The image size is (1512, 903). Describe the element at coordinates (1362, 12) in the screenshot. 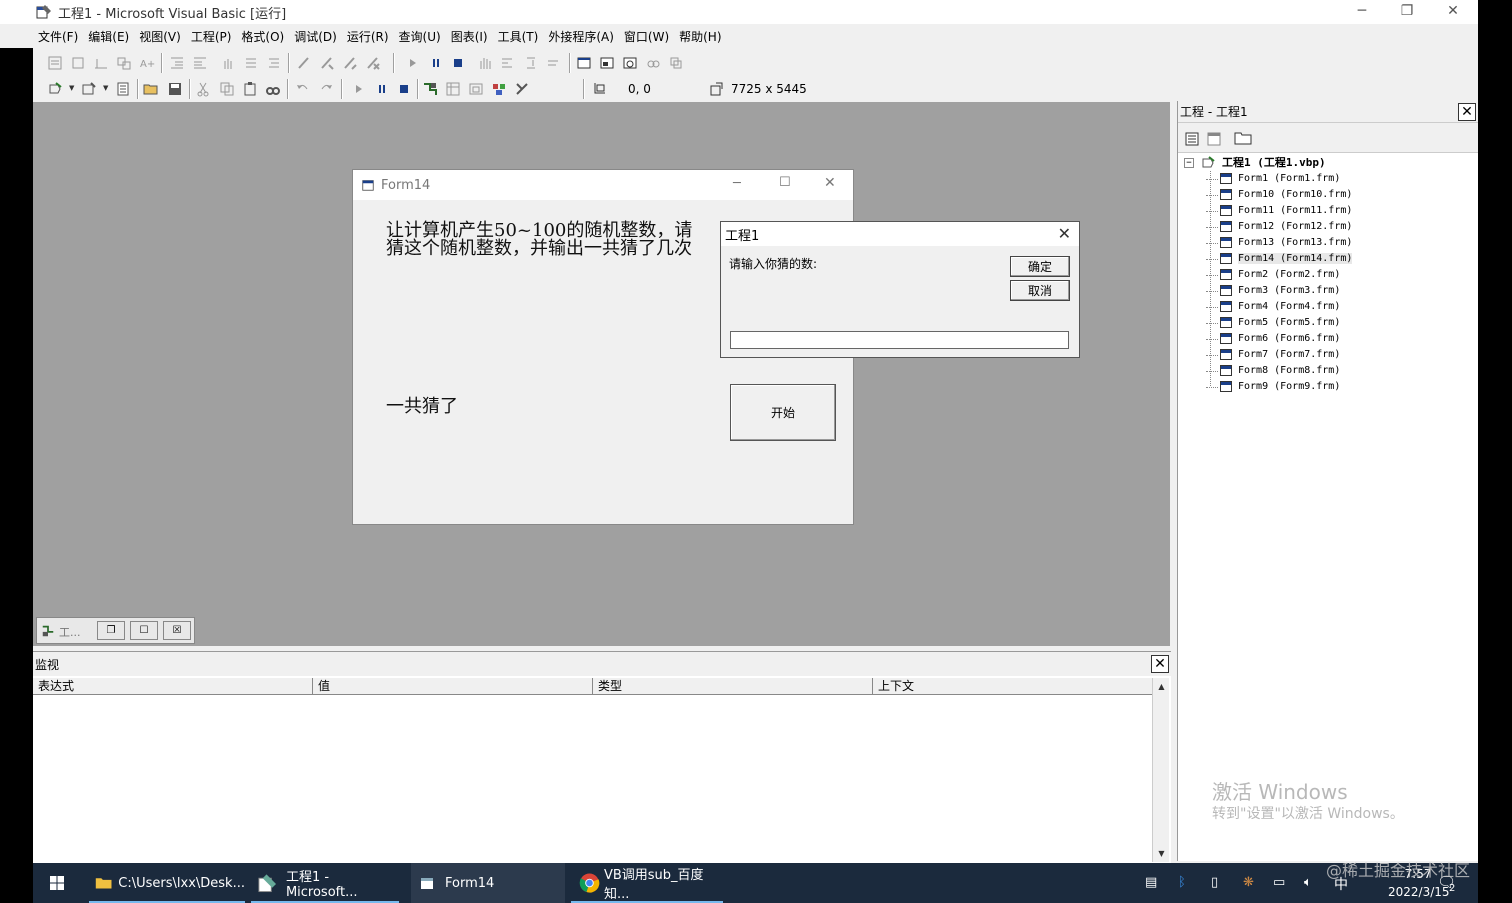

I see `minimize-button: ─` at that location.